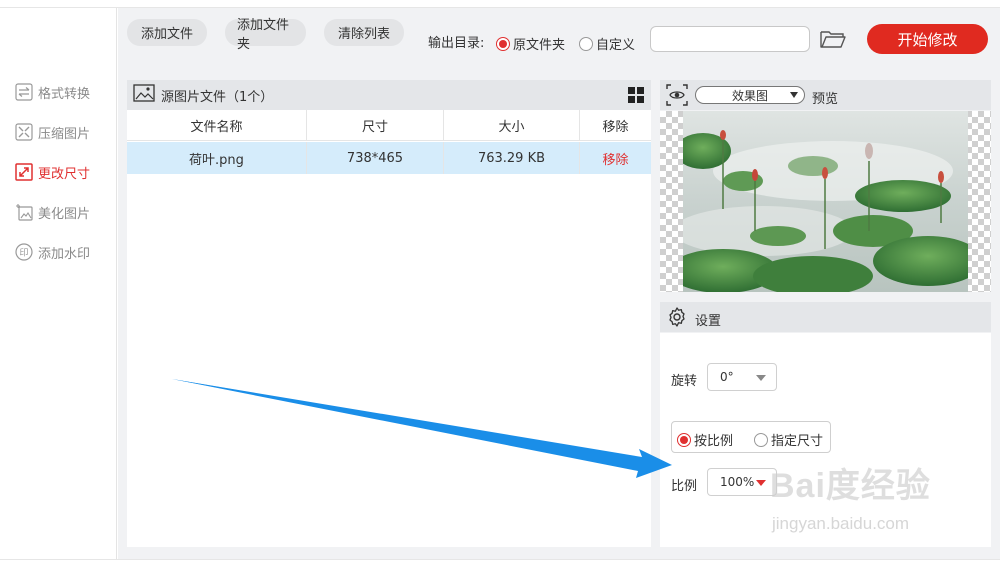  Describe the element at coordinates (24, 172) in the screenshot. I see `resize-icon` at that location.